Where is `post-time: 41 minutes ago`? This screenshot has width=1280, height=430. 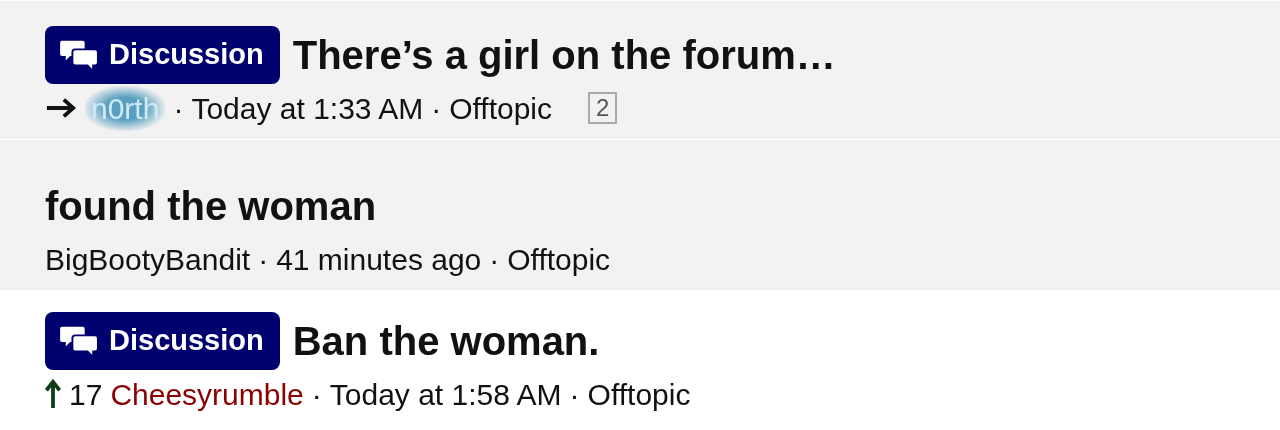
post-time: 41 minutes ago is located at coordinates (379, 259).